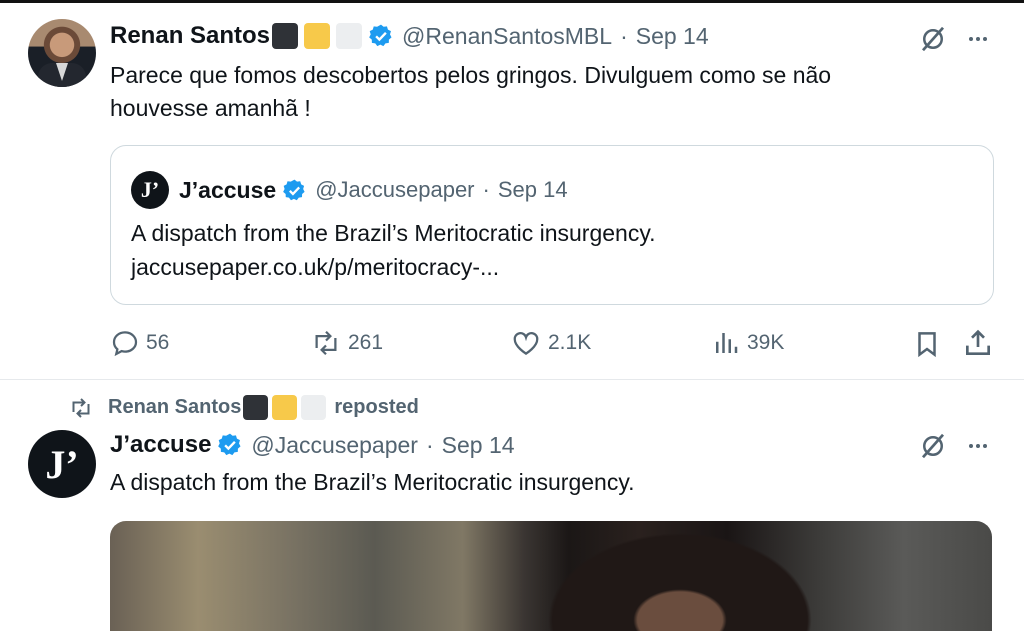 The image size is (1024, 631). I want to click on tweet-header: Renan Santos @RenanSantosMBL · Sep 14, so click(409, 36).